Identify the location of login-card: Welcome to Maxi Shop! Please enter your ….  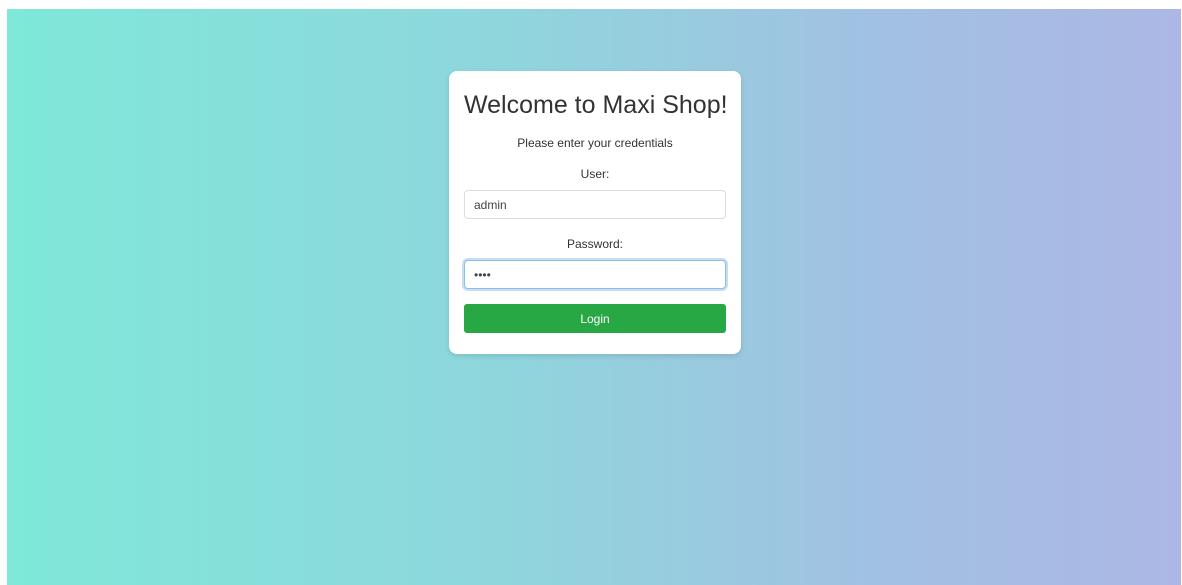
(595, 212).